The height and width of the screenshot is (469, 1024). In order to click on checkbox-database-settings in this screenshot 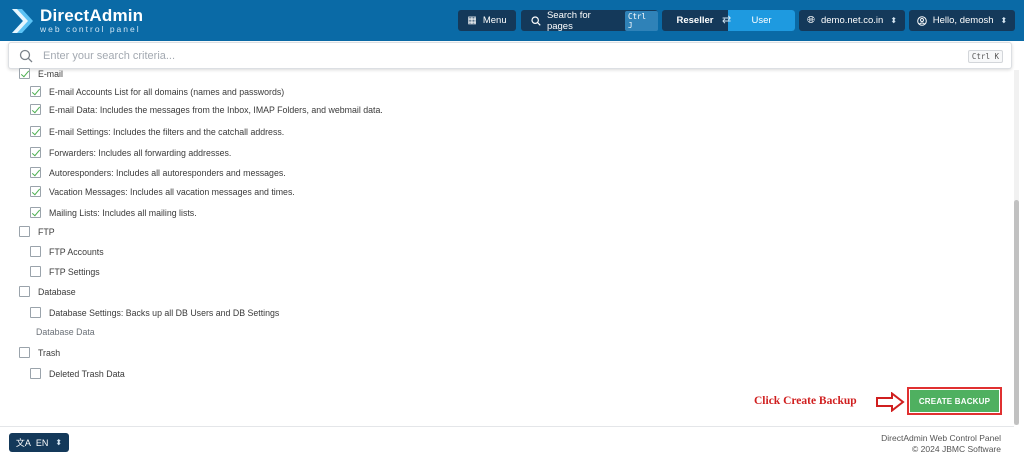, I will do `click(35, 312)`.